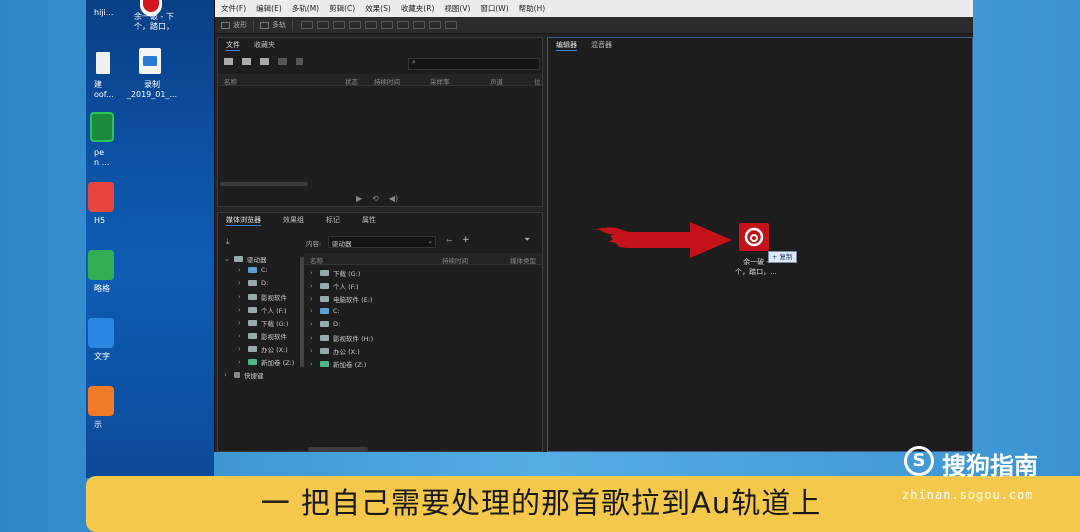 The height and width of the screenshot is (532, 1080). What do you see at coordinates (101, 333) in the screenshot?
I see `blue-n-app-icon` at bounding box center [101, 333].